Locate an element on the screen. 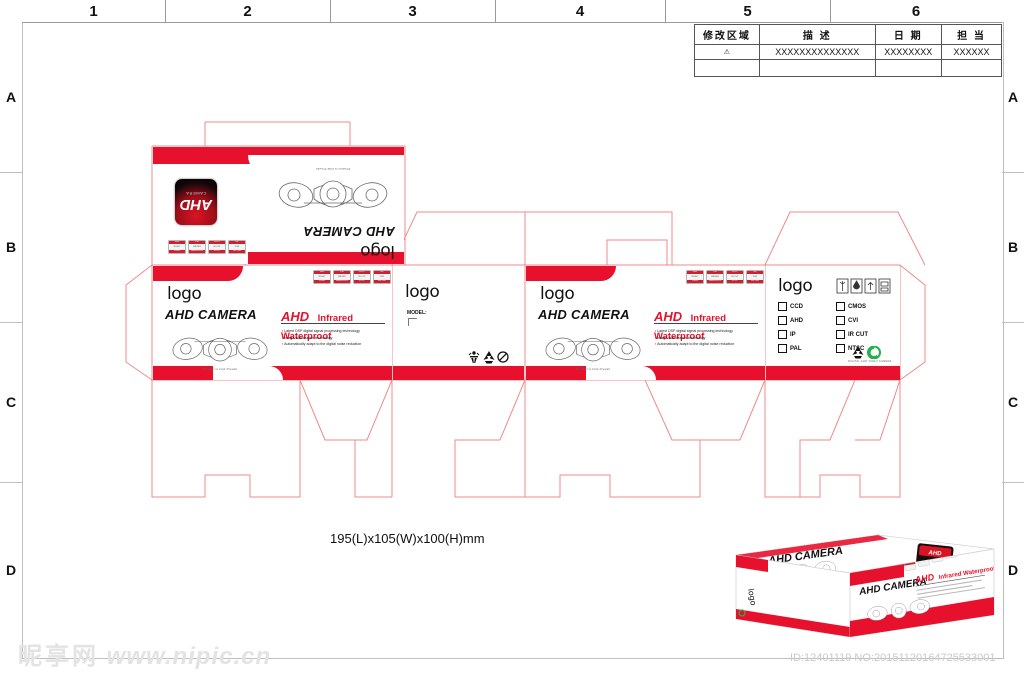 This screenshot has height=679, width=1024. dimension-text: 195(L)x105(W)x100(H)mm is located at coordinates (407, 538).